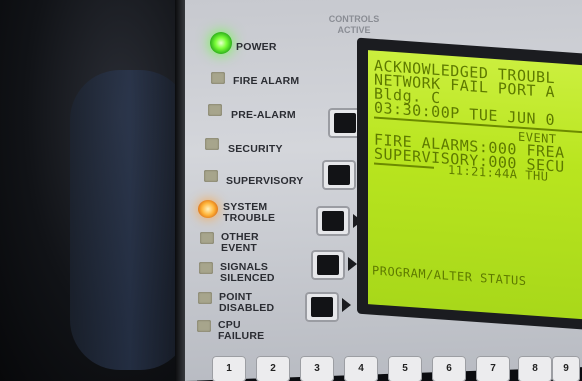 The width and height of the screenshot is (582, 381). What do you see at coordinates (221, 43) in the screenshot?
I see `power-led-icon` at bounding box center [221, 43].